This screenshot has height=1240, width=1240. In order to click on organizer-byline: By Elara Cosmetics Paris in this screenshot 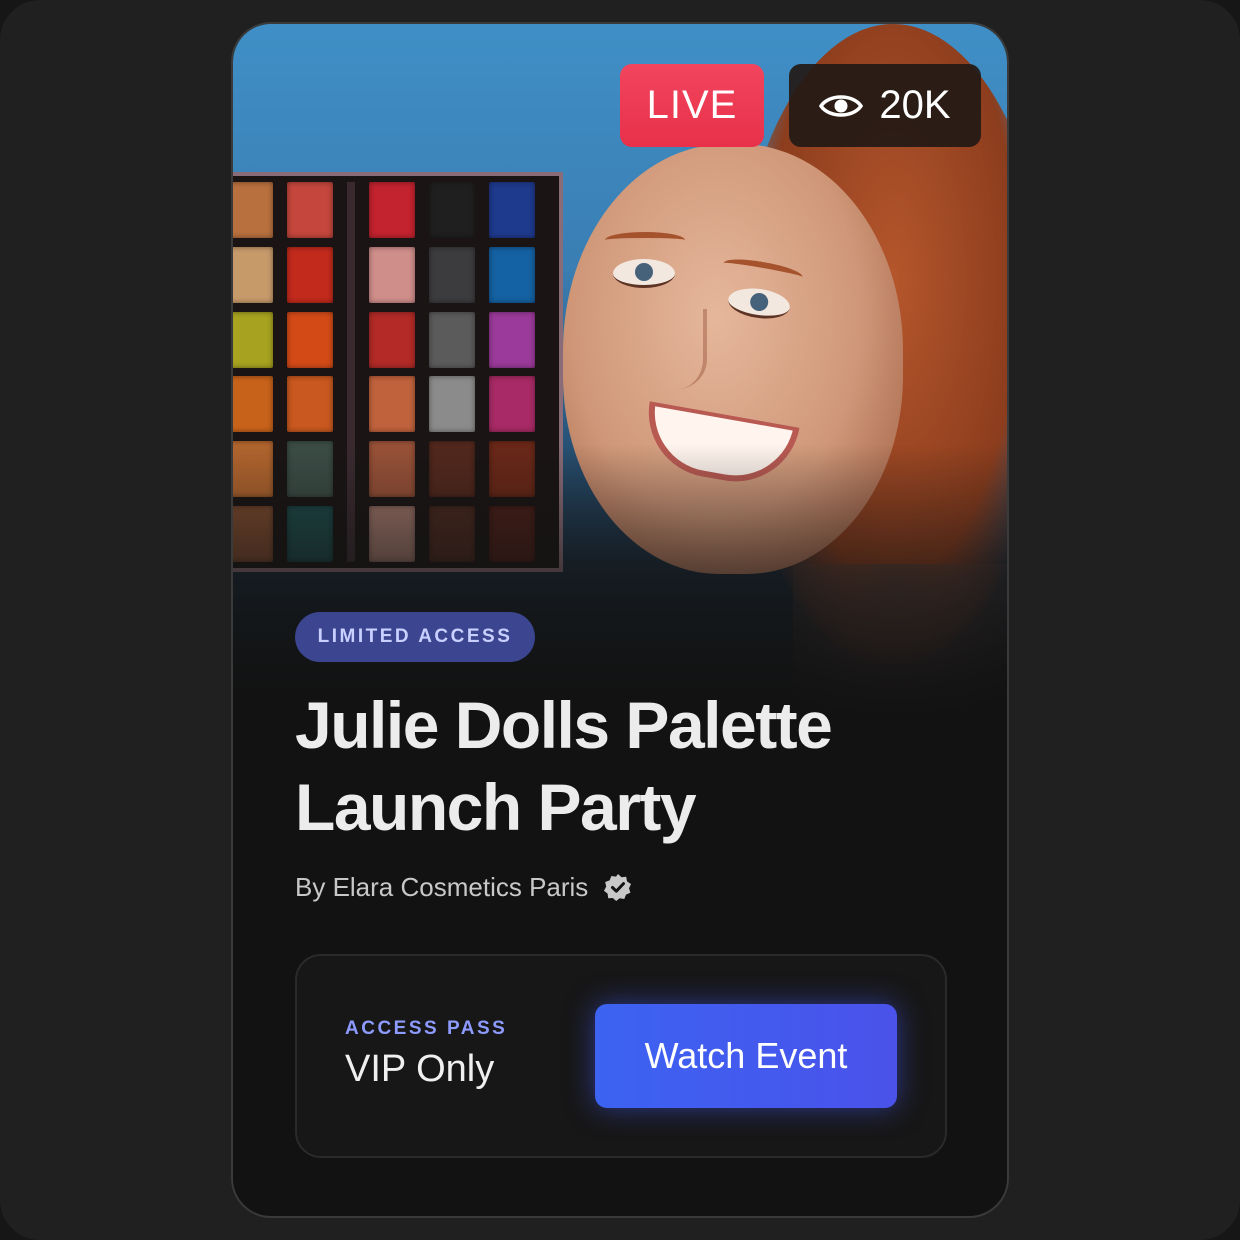, I will do `click(463, 887)`.